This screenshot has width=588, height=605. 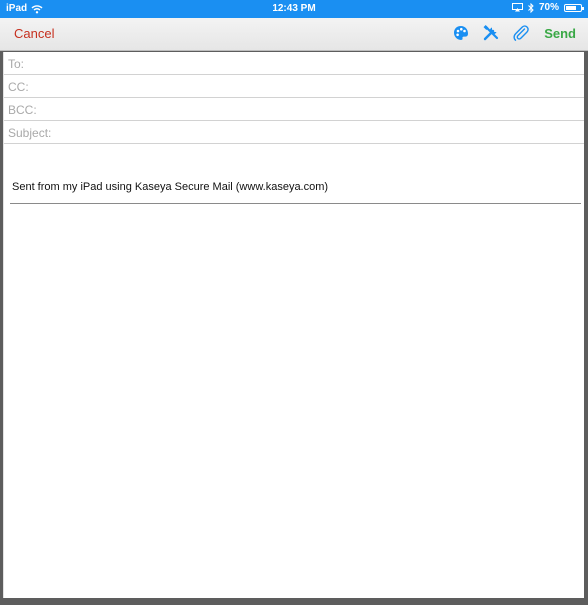 I want to click on bluetooth-icon, so click(x=531, y=7).